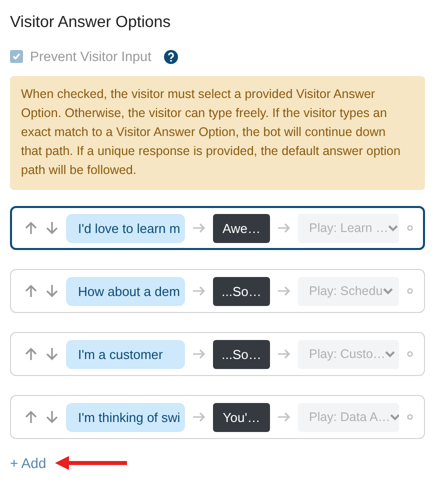 The image size is (436, 490). I want to click on add-link: + Add, so click(28, 463).